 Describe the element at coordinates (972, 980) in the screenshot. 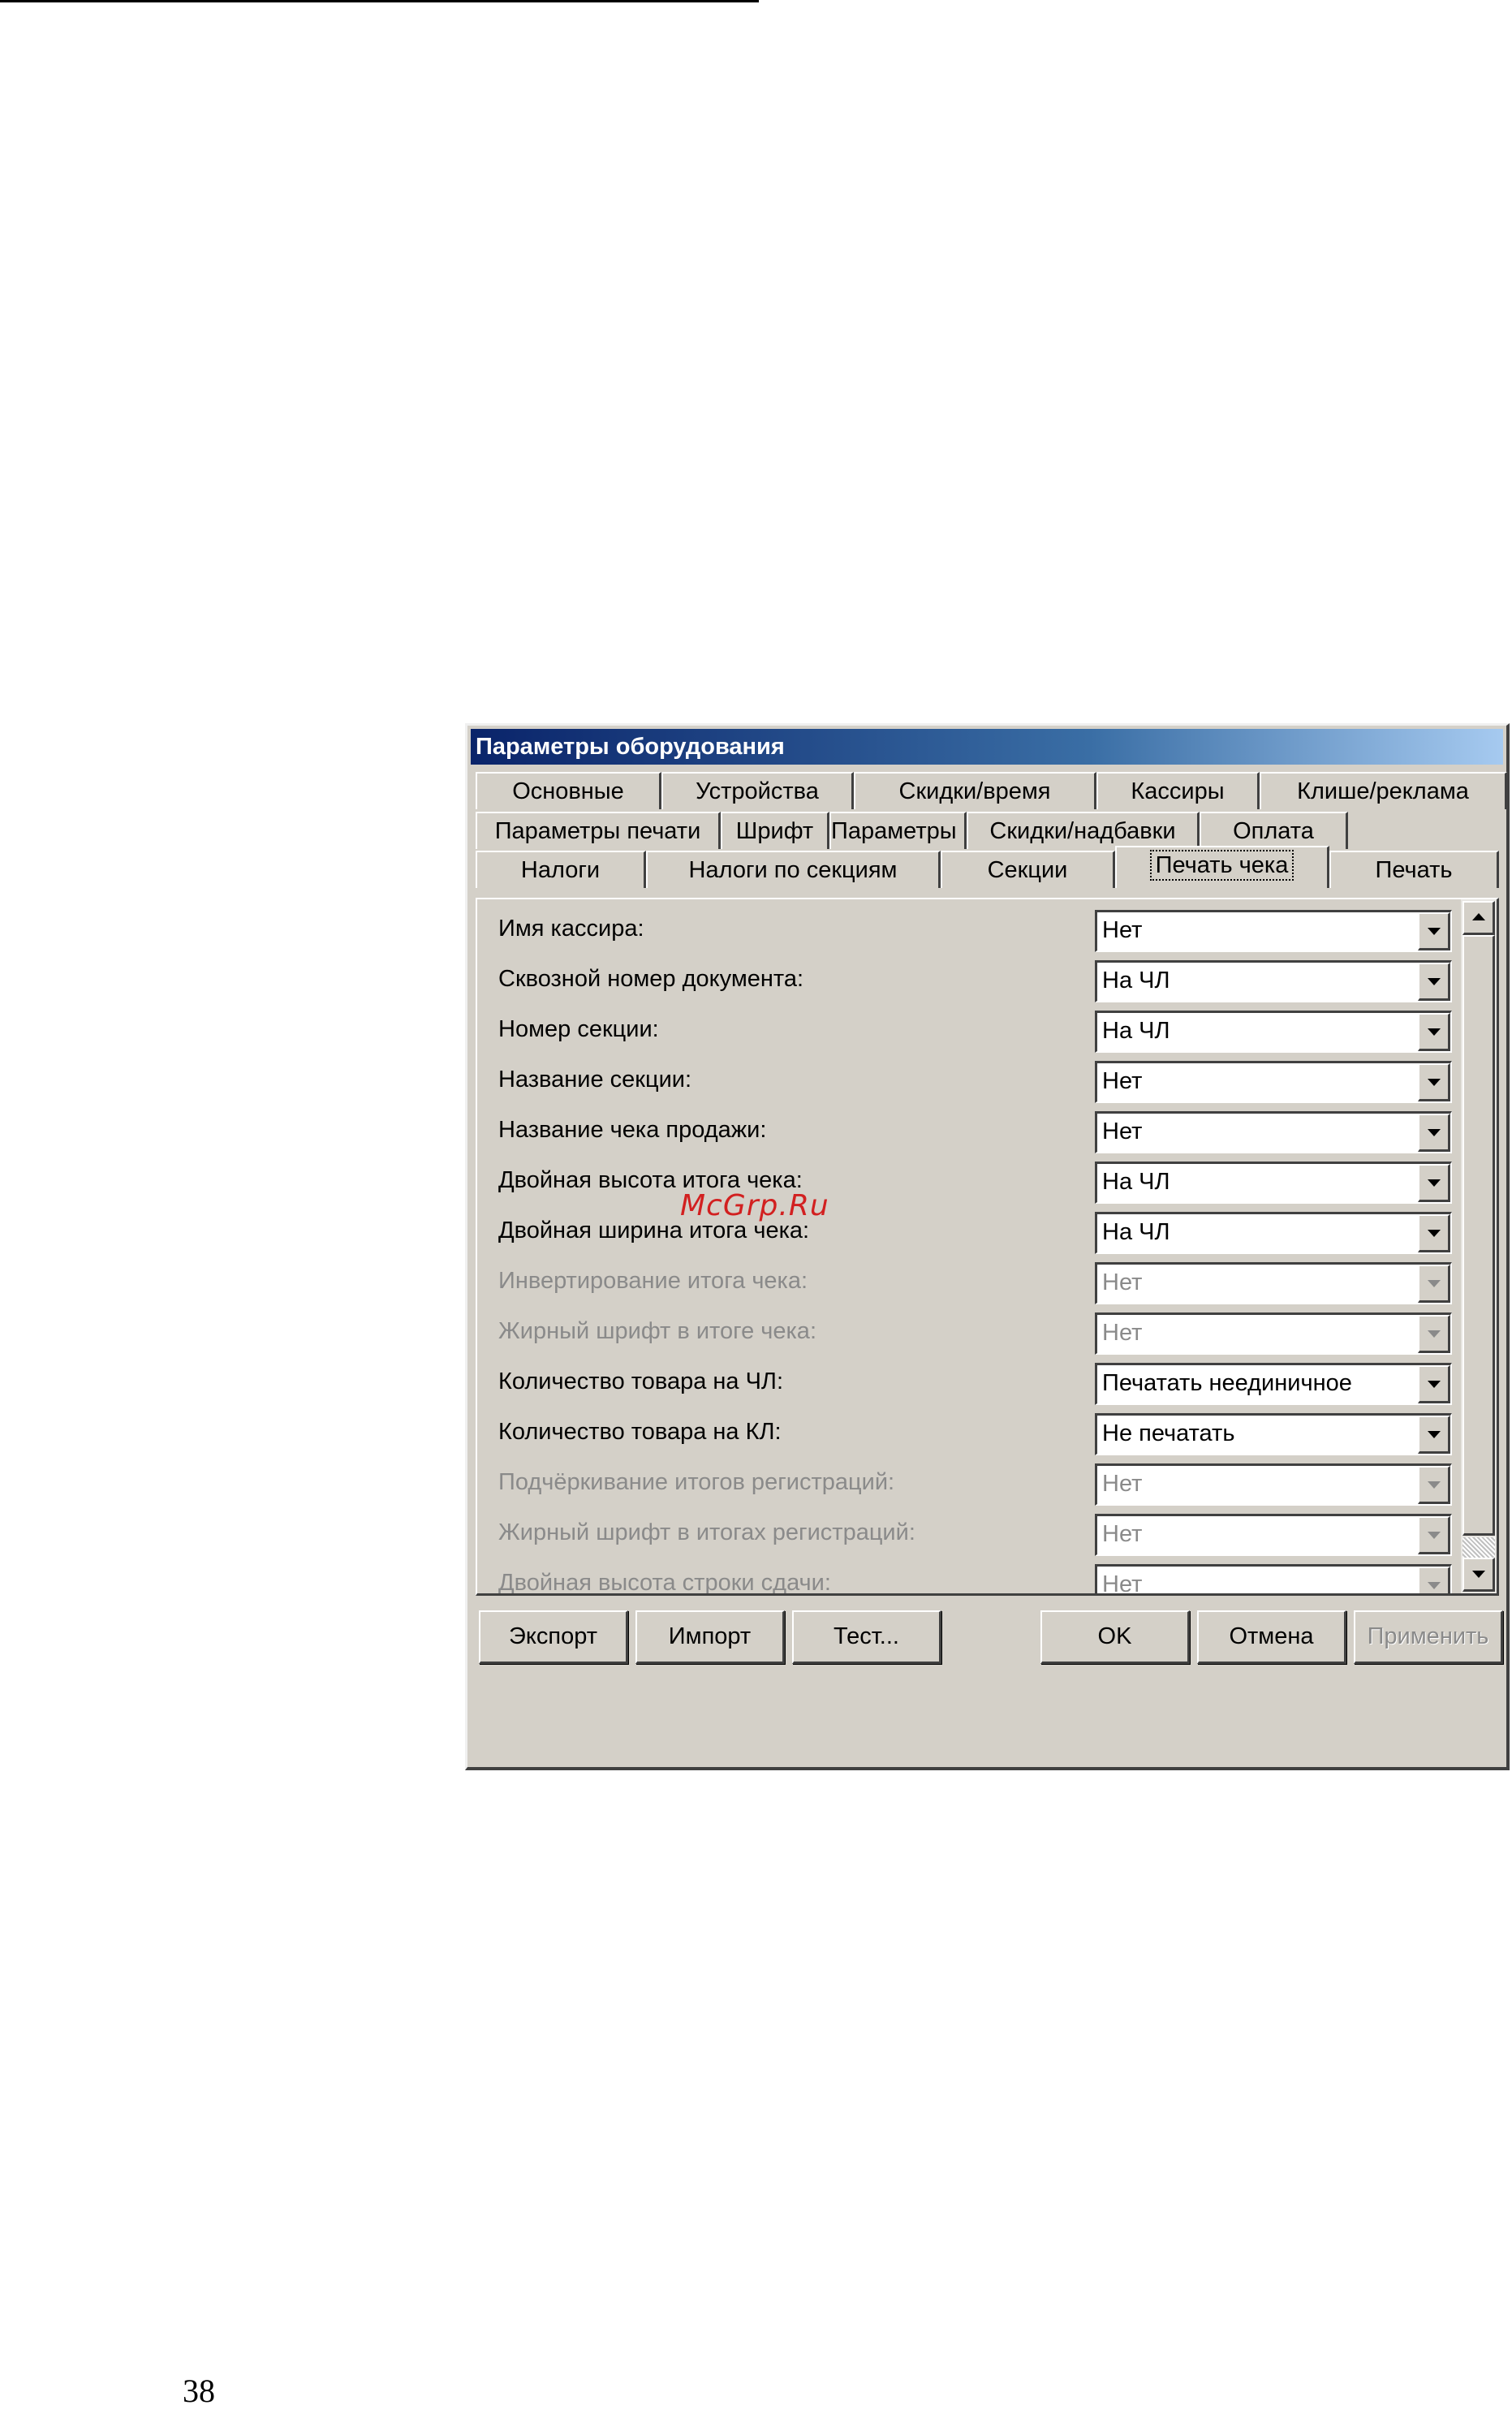

I see `setting-row: Сквозной номер документа: На ЧЛ` at that location.